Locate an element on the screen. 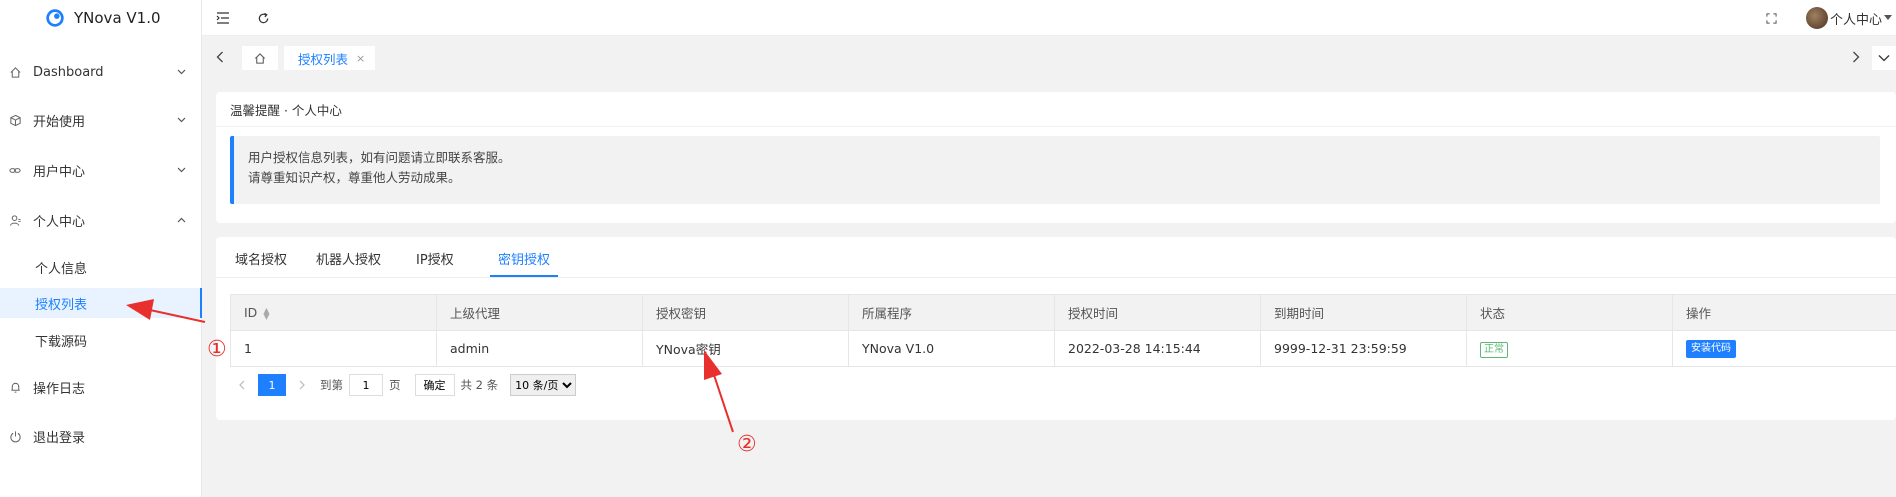 The height and width of the screenshot is (497, 1896). table-header-row: ID ▲ ▼ 上级代理 授权密钥 所属程序 授权时间 到期时间 状态 操作 is located at coordinates (1063, 312).